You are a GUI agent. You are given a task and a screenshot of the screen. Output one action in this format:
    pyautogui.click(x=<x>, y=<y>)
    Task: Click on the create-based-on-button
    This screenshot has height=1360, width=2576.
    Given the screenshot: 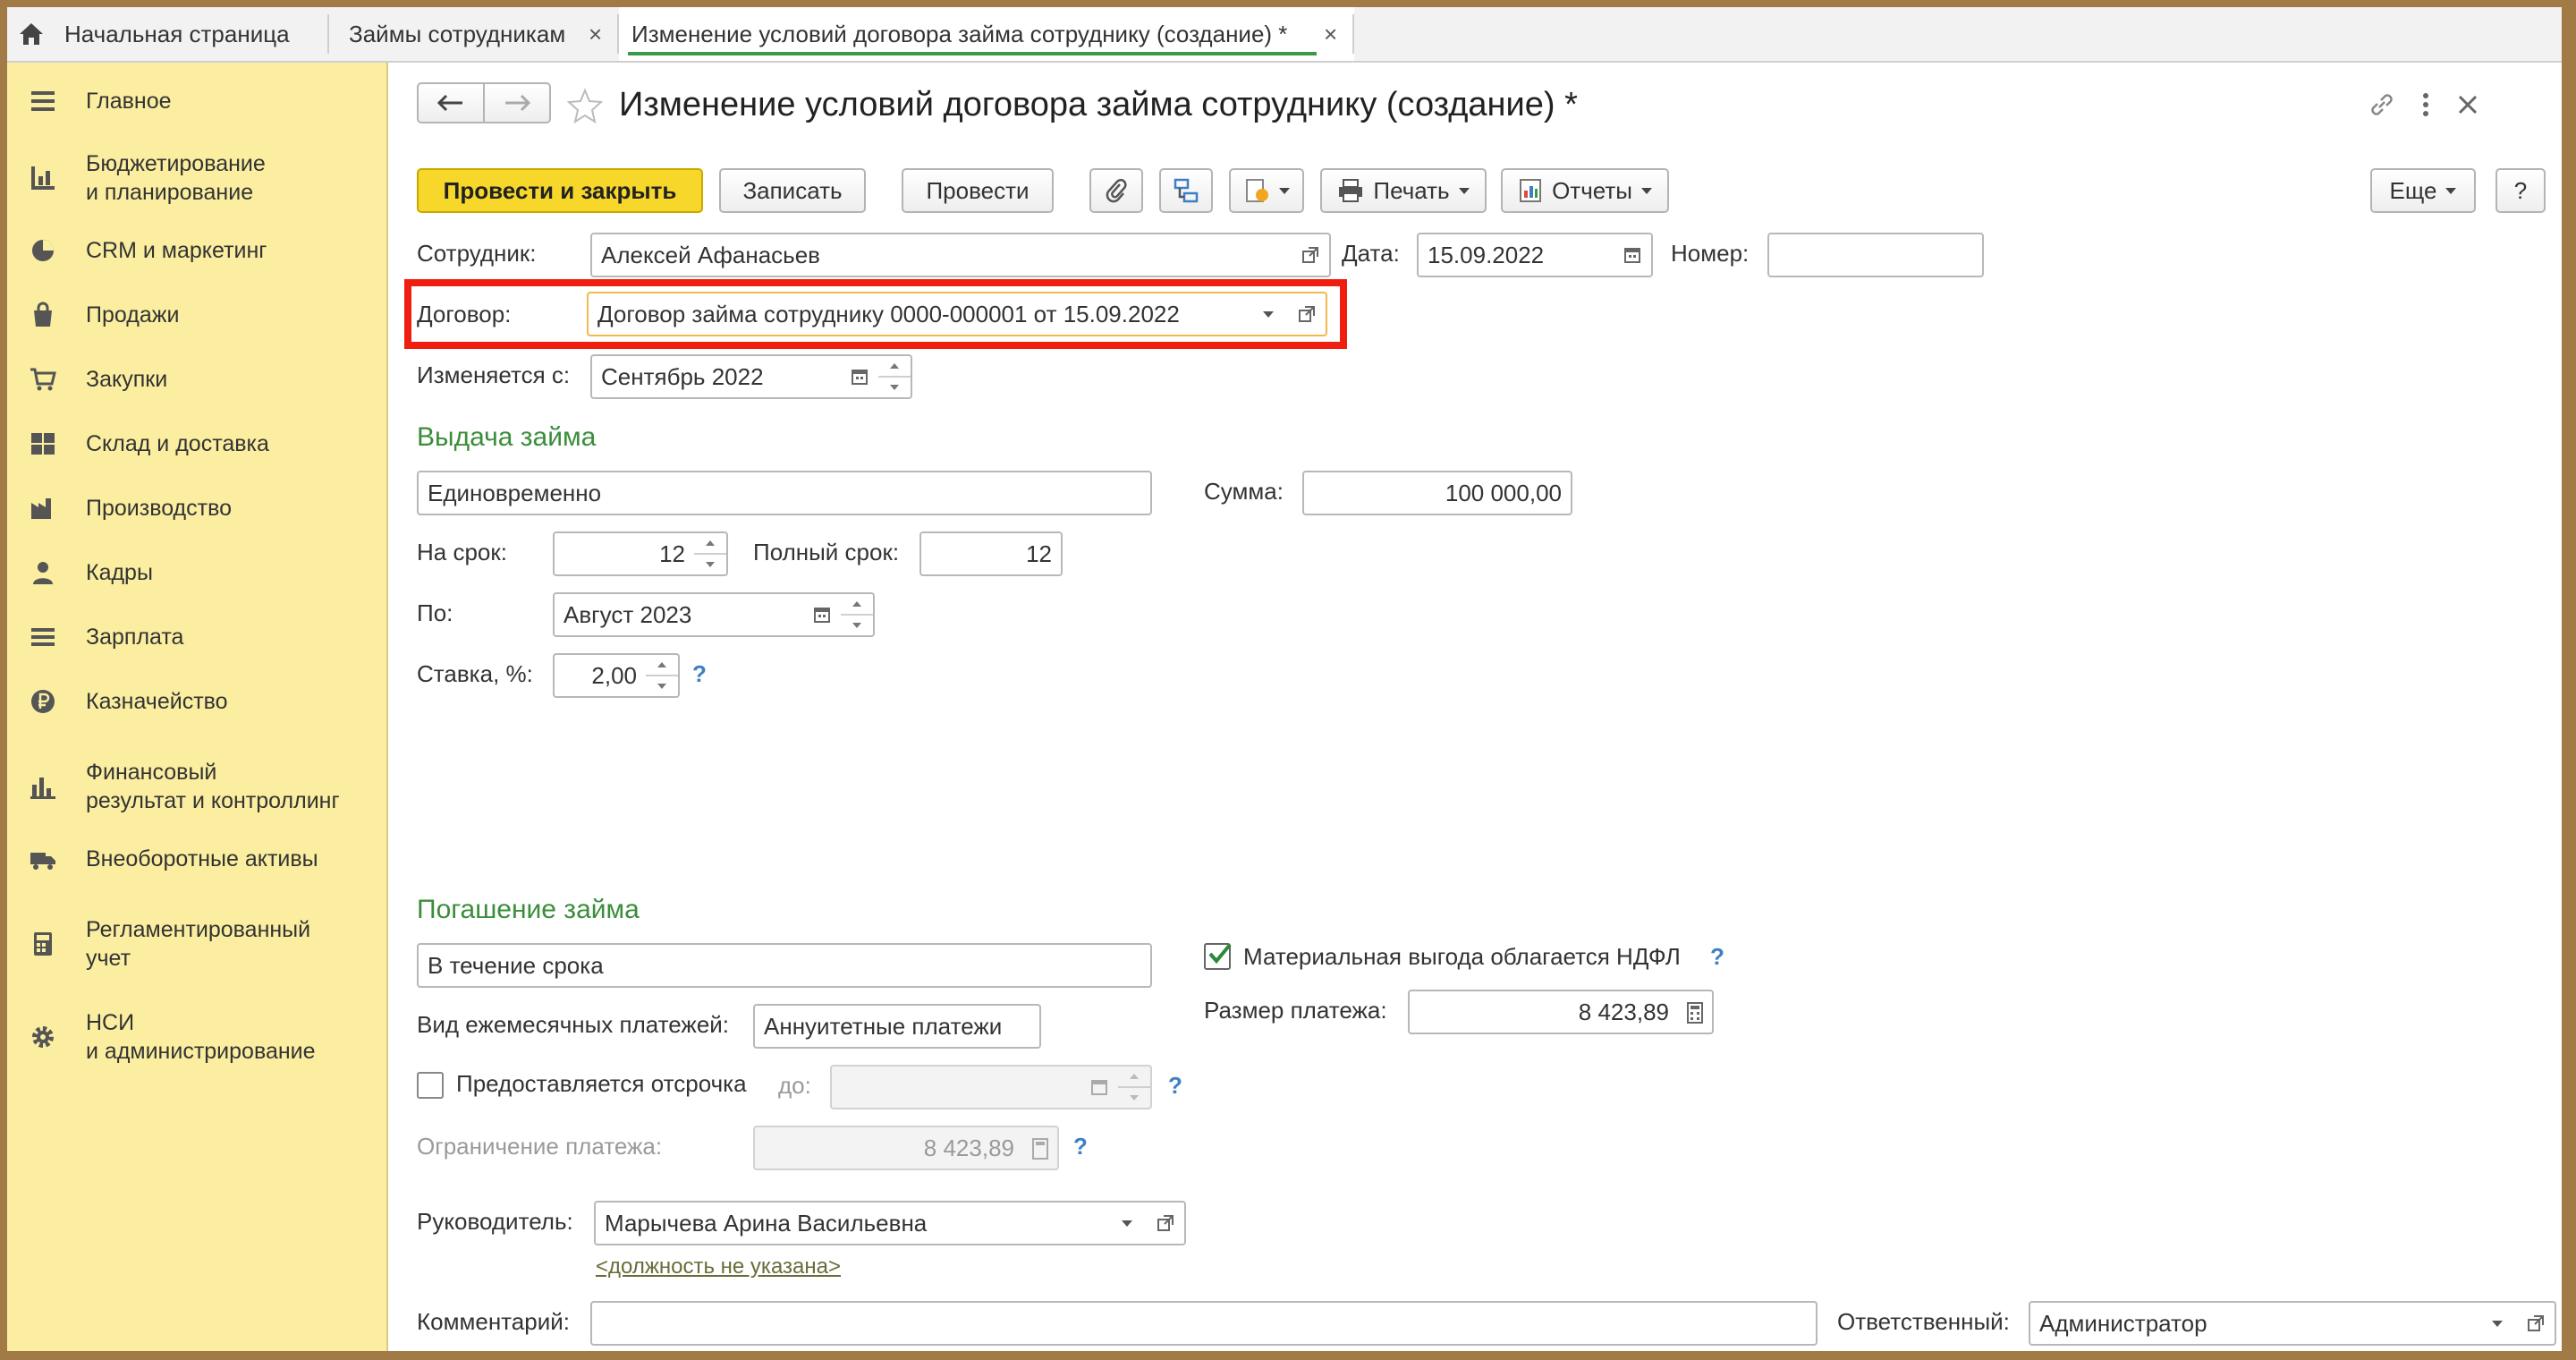 What is the action you would take?
    pyautogui.click(x=1266, y=190)
    